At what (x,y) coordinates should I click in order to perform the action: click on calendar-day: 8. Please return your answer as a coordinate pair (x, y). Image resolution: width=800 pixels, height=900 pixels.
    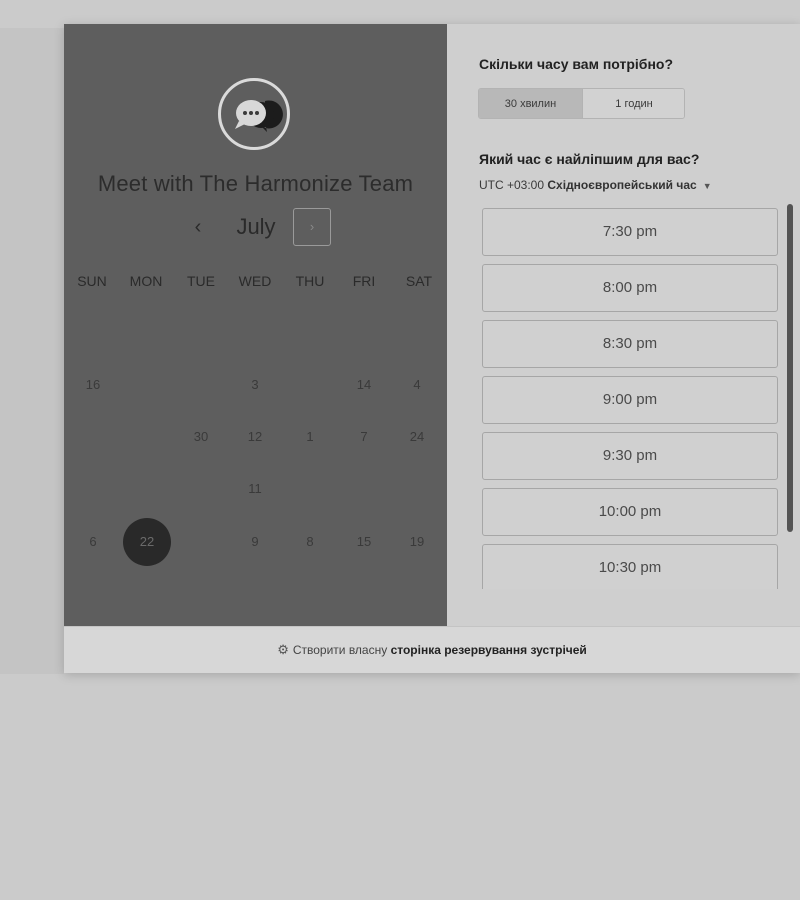
    Looking at the image, I should click on (310, 542).